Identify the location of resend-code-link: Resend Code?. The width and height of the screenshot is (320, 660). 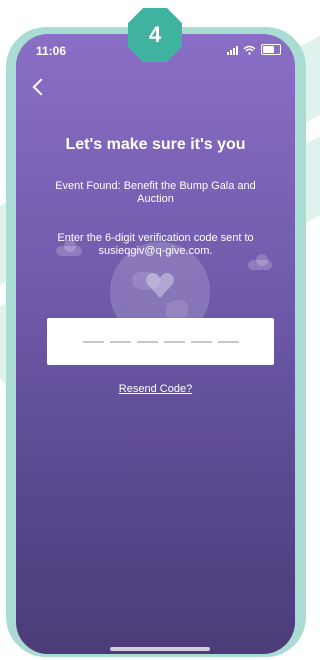
(155, 389).